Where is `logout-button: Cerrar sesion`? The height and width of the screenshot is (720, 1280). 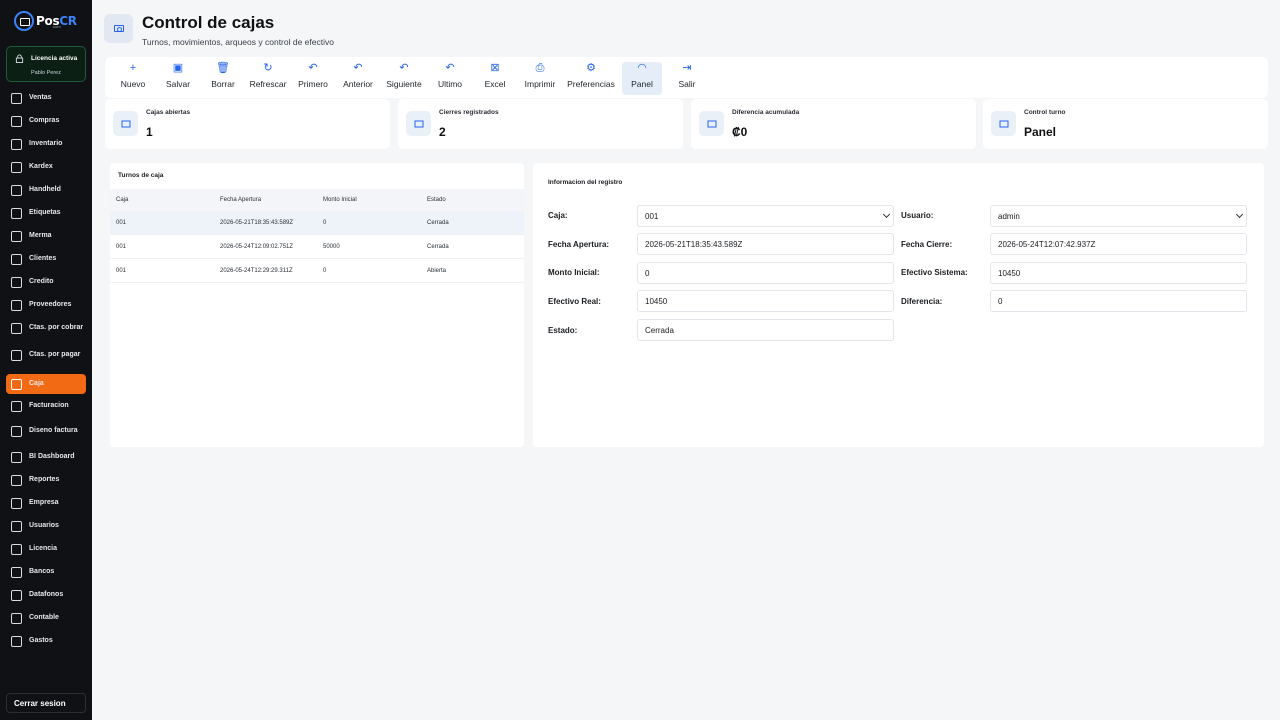
logout-button: Cerrar sesion is located at coordinates (46, 703).